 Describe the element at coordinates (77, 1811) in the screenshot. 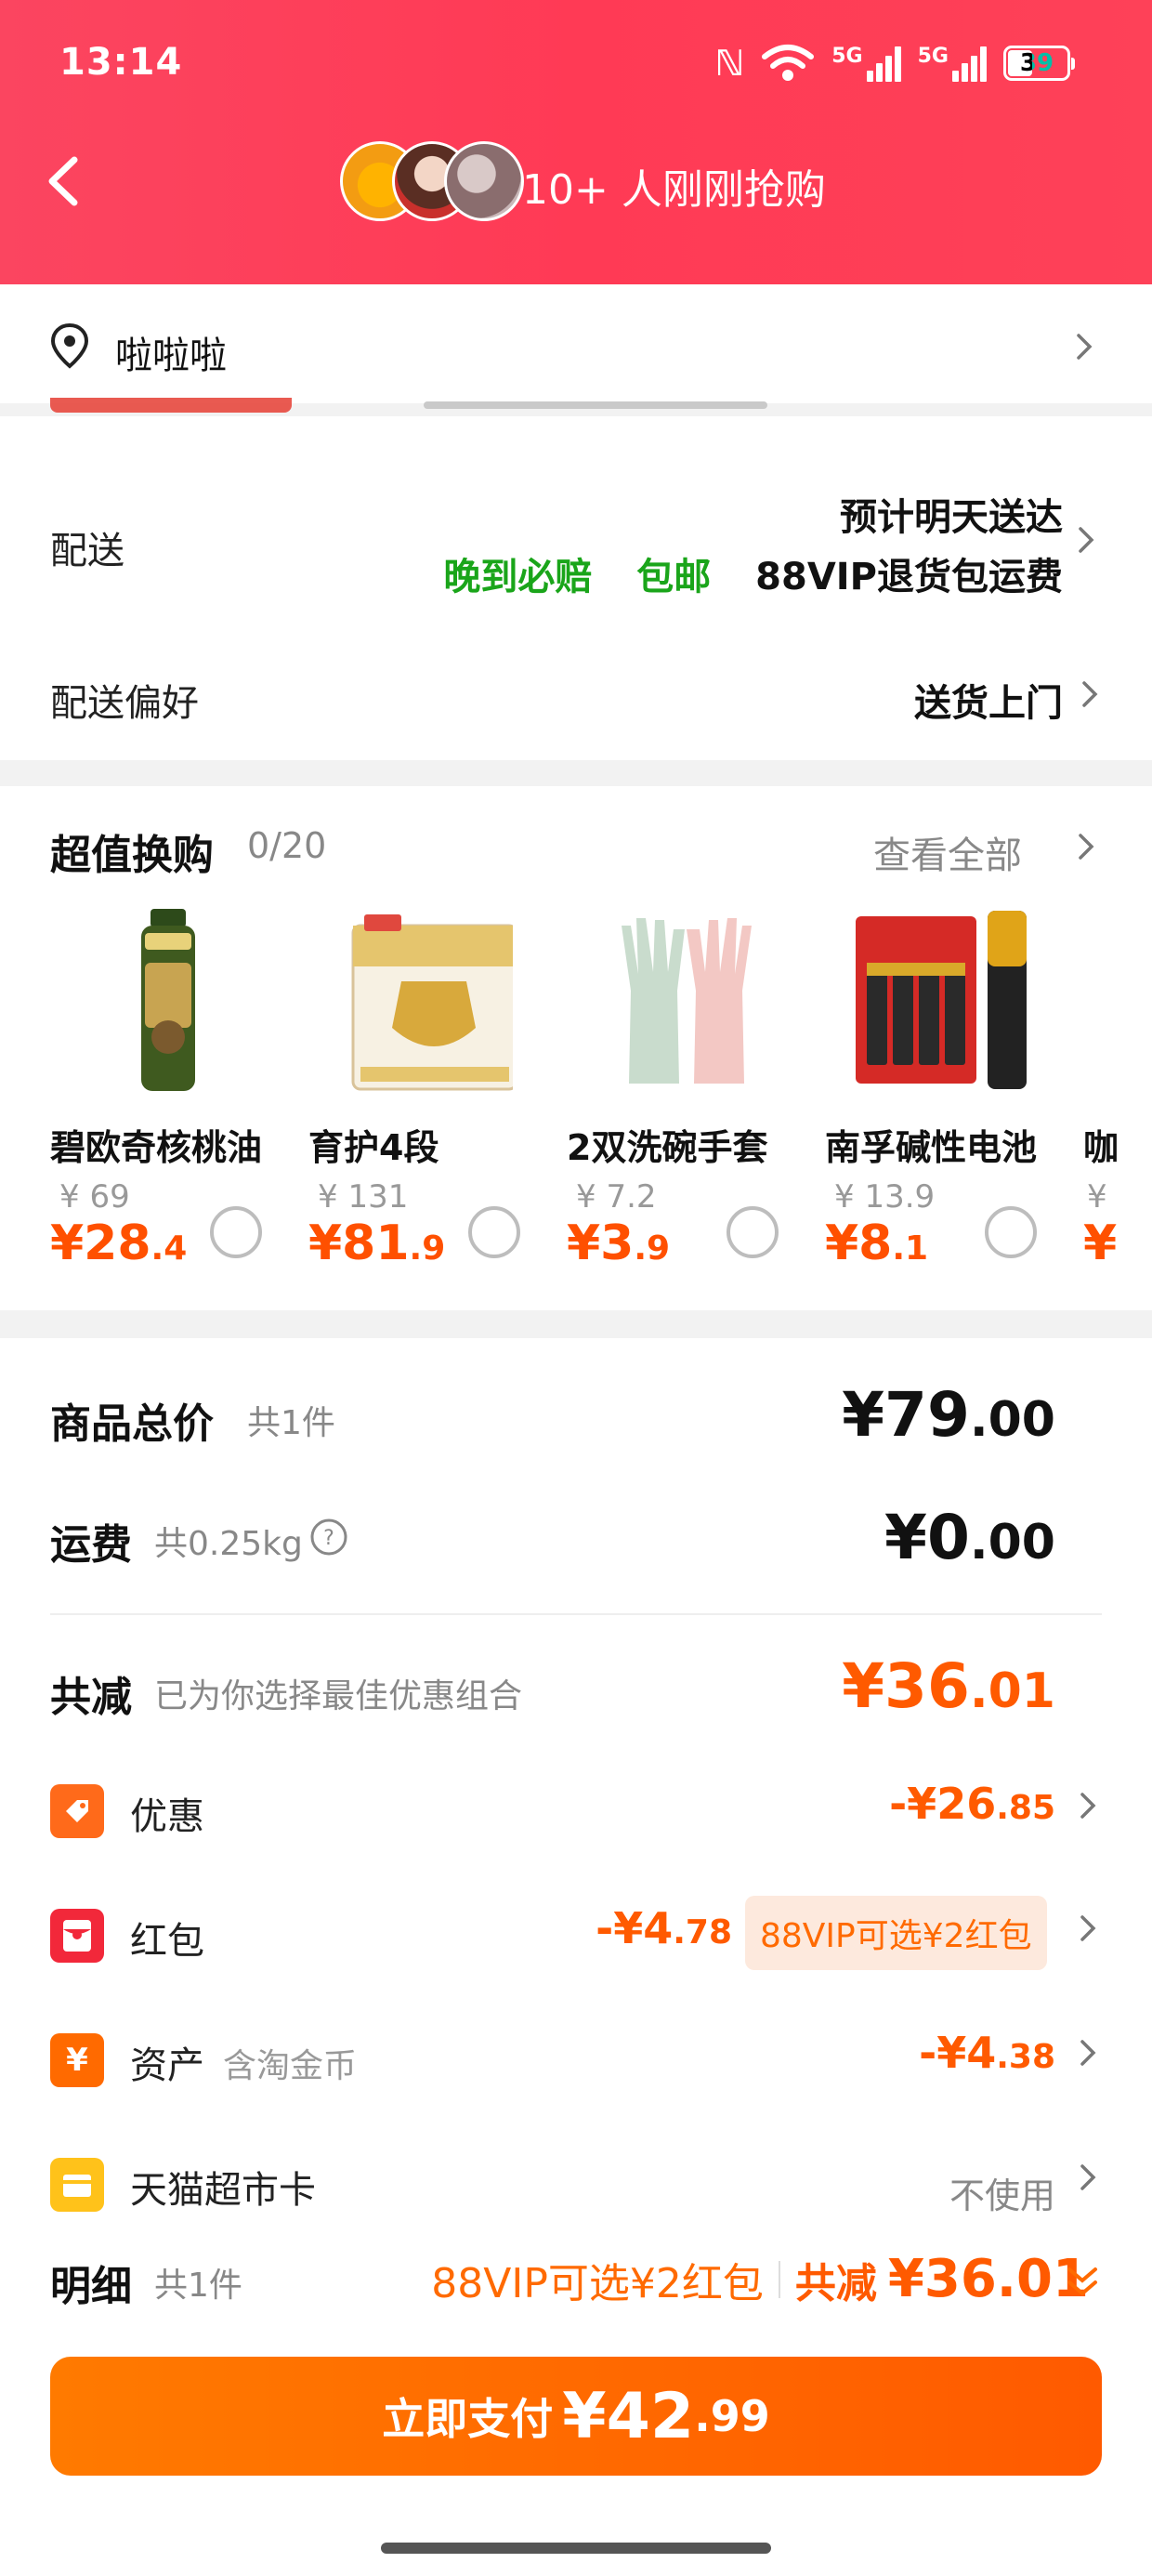

I see `coupon-icon` at that location.